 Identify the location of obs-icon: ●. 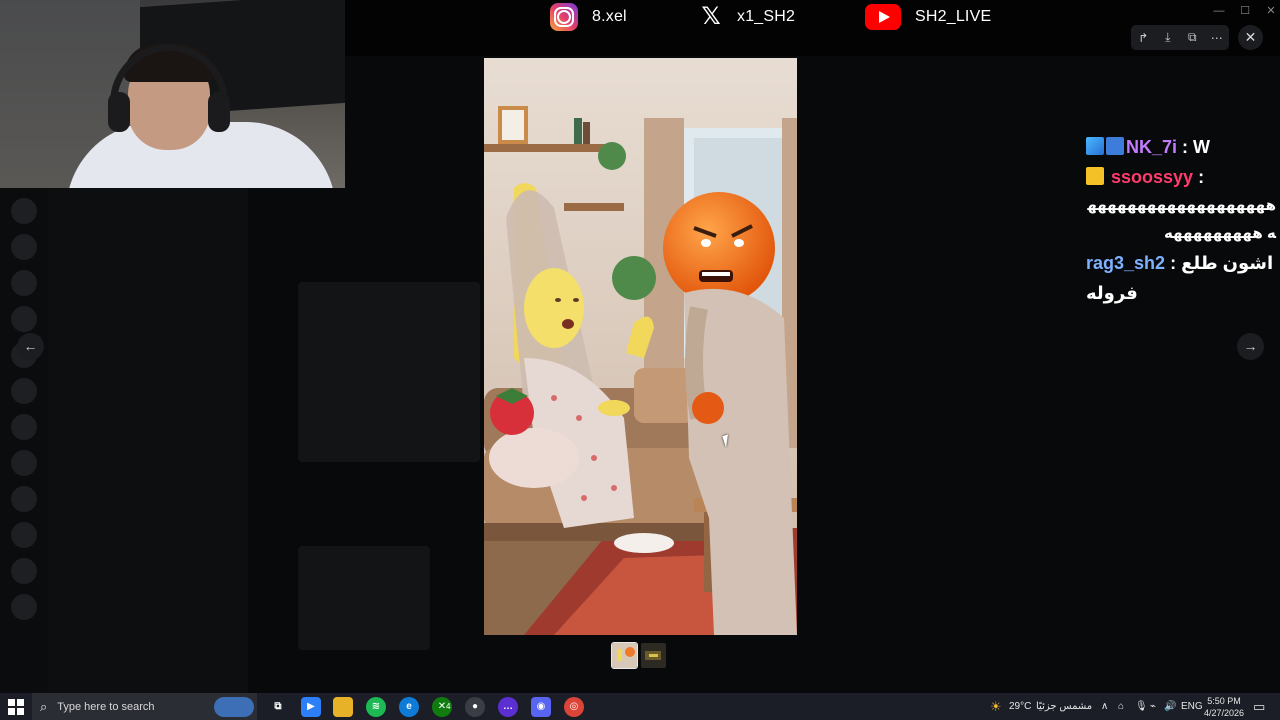
(475, 707).